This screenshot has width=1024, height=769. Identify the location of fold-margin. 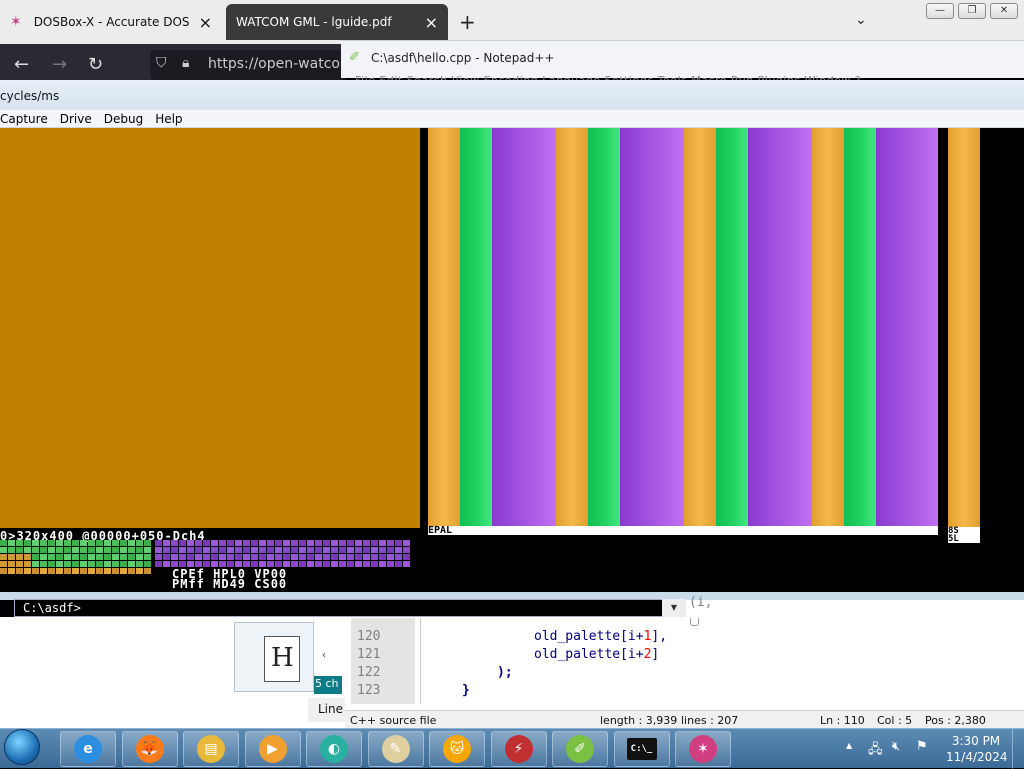
(419, 661).